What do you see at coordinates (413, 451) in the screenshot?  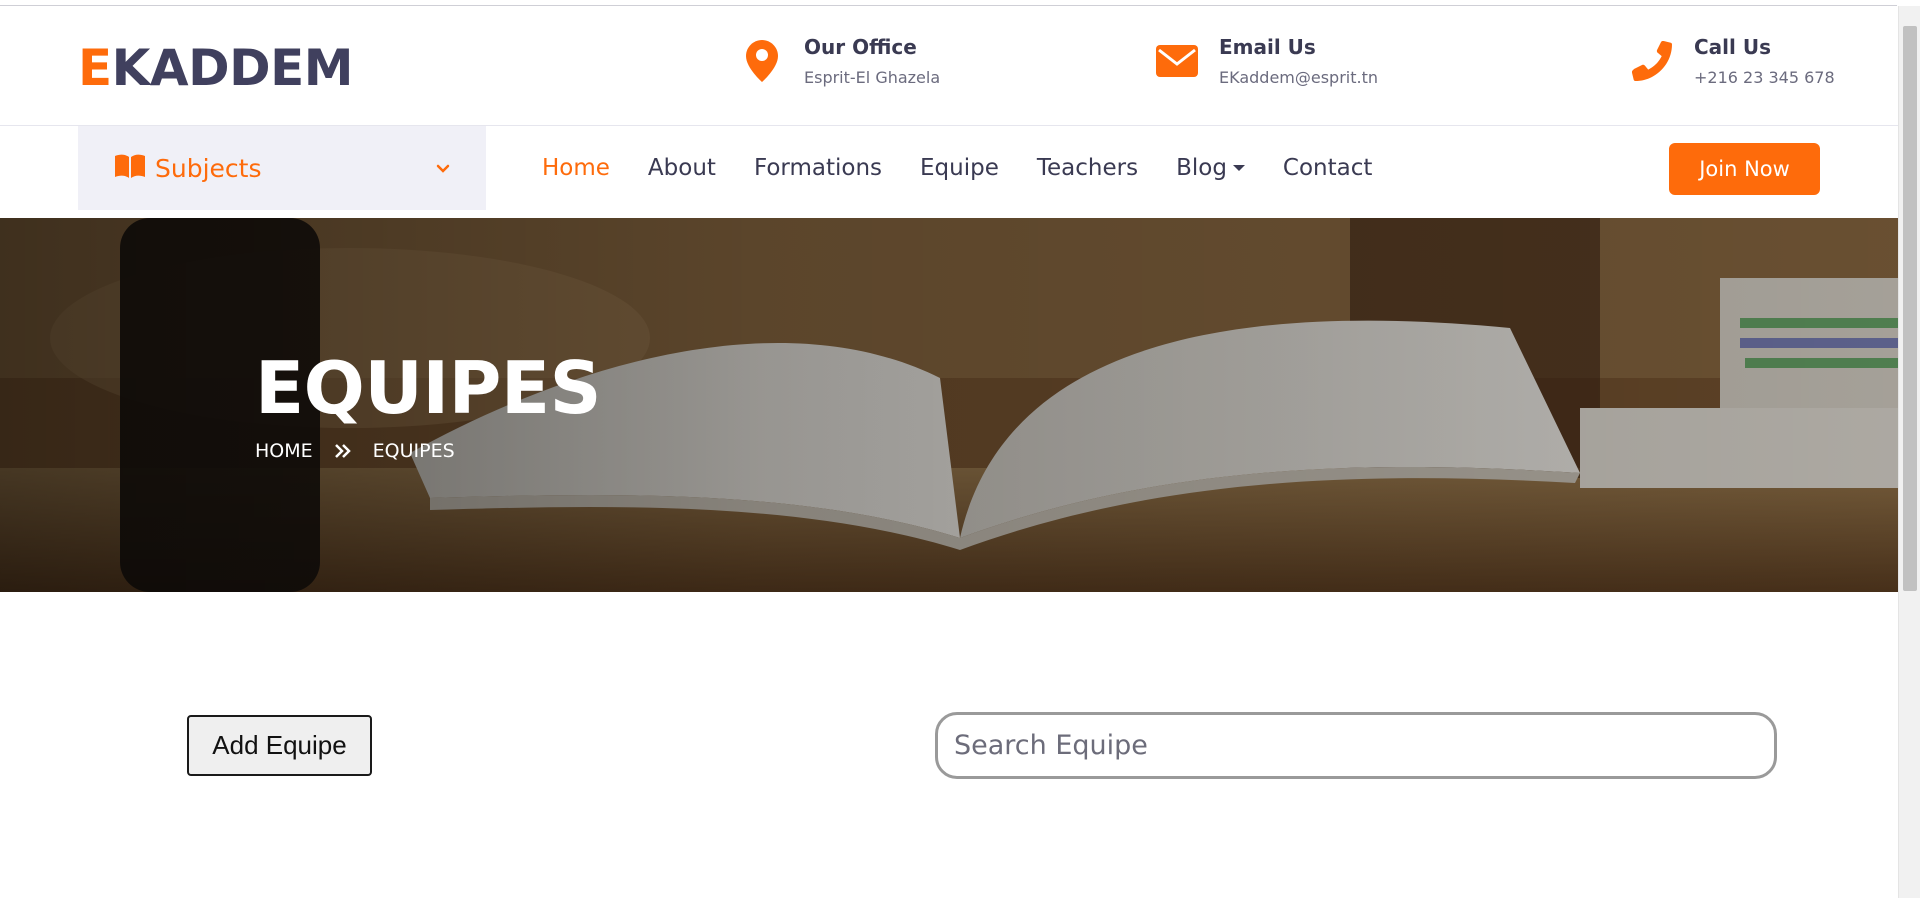 I see `breadcrumb-current: EQUIPES` at bounding box center [413, 451].